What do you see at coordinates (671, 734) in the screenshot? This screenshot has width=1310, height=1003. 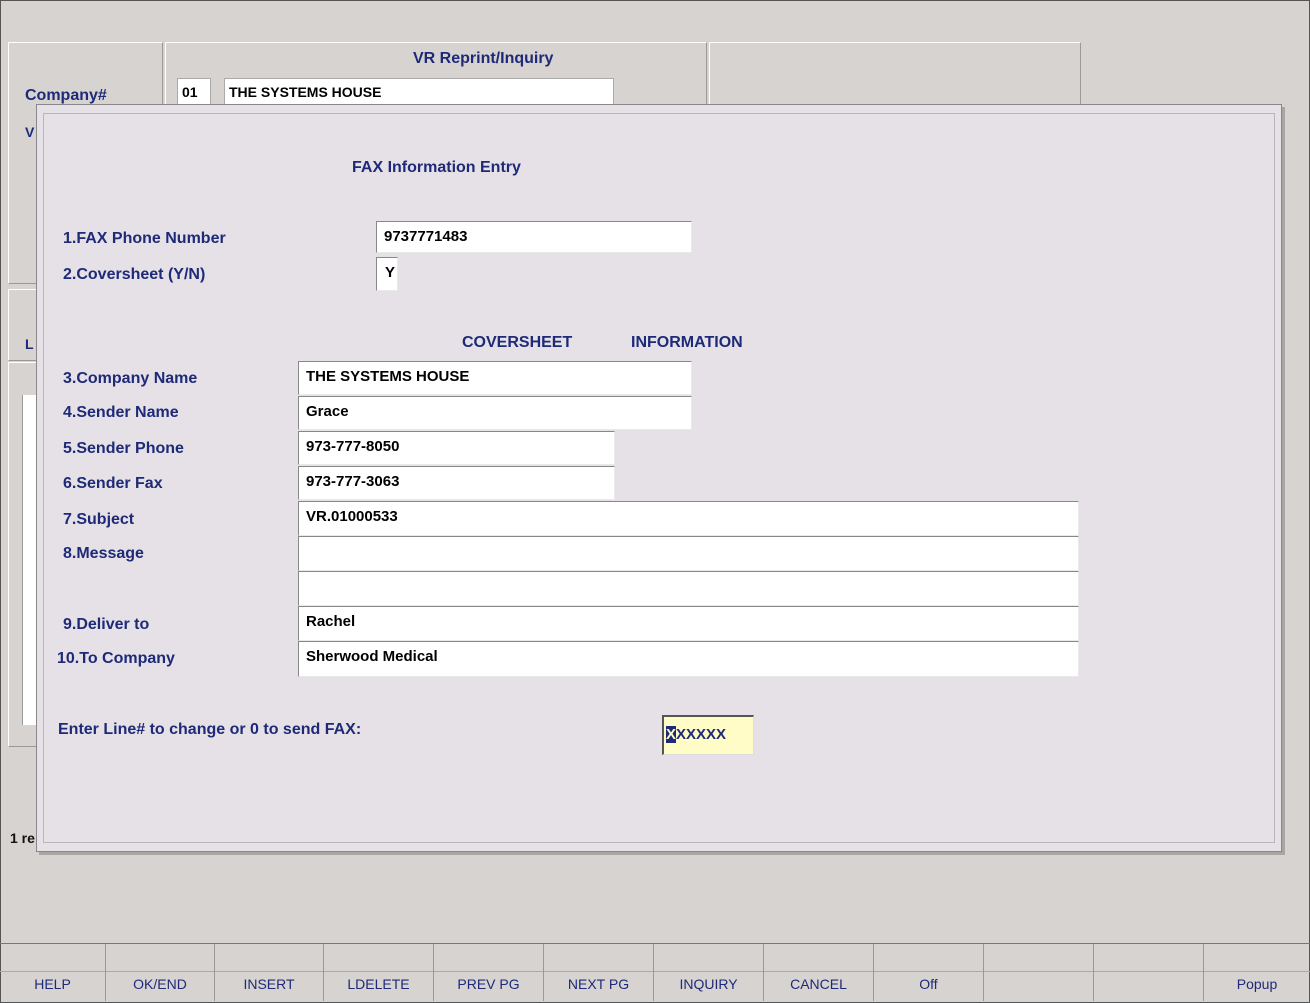 I see `text-cursor: X` at bounding box center [671, 734].